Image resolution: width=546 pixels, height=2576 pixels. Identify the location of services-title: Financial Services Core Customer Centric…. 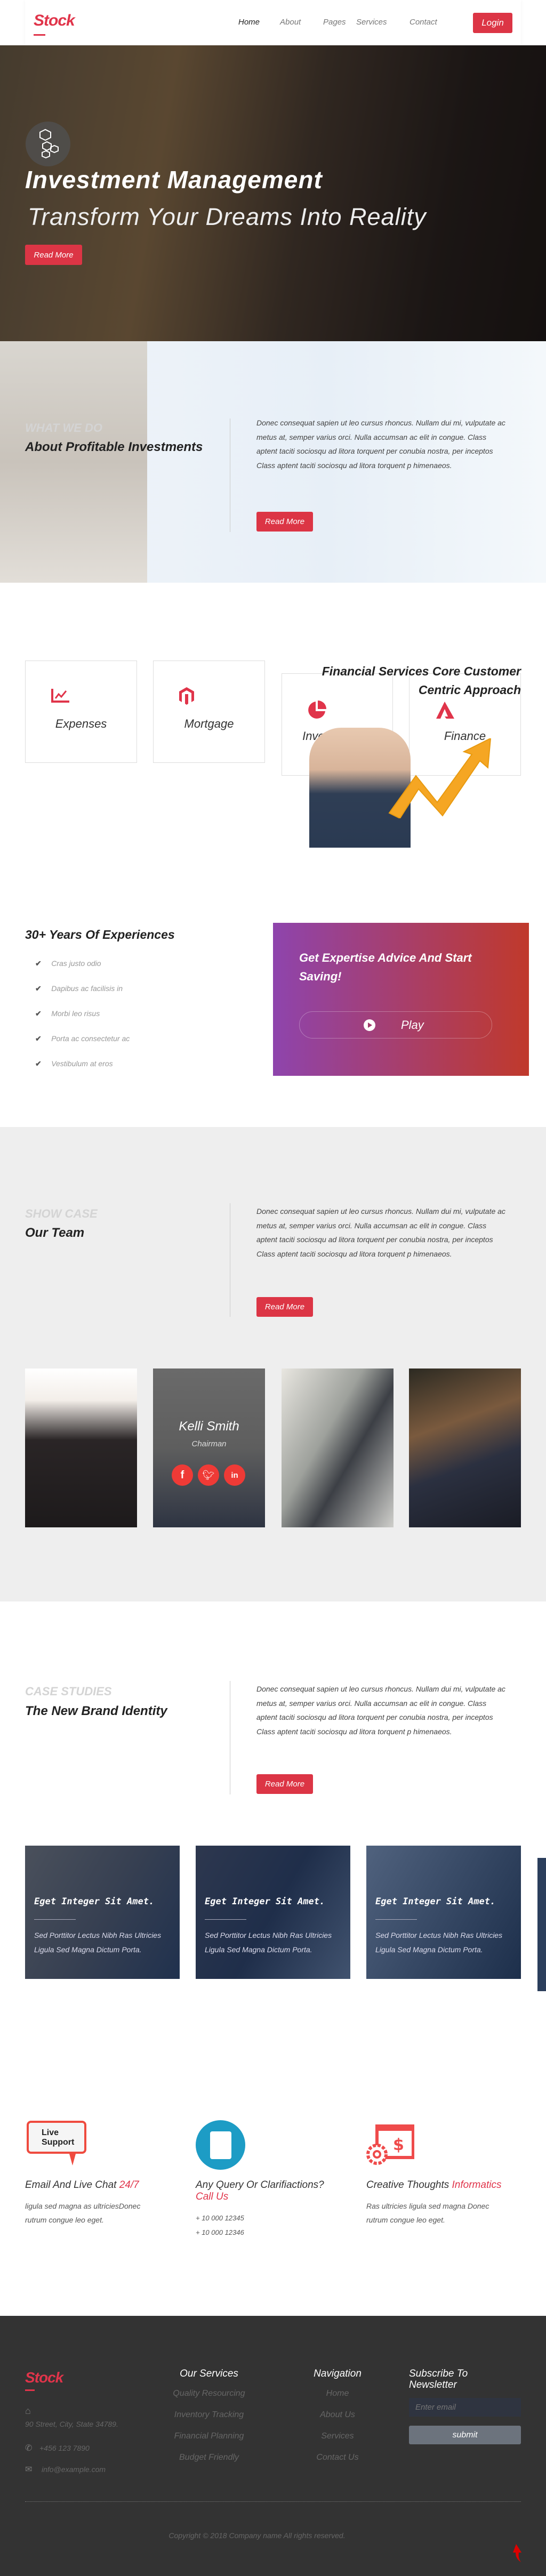
(421, 680).